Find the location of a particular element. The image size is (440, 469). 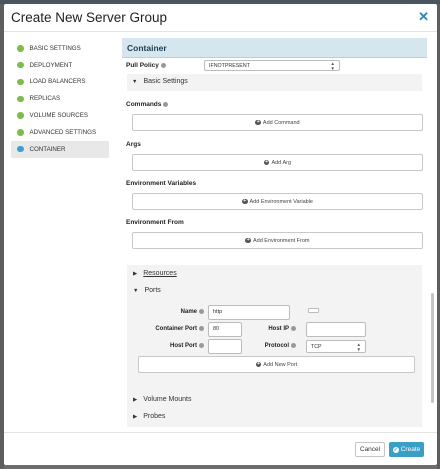

add-new-port-button: + Add New Port is located at coordinates (276, 364).